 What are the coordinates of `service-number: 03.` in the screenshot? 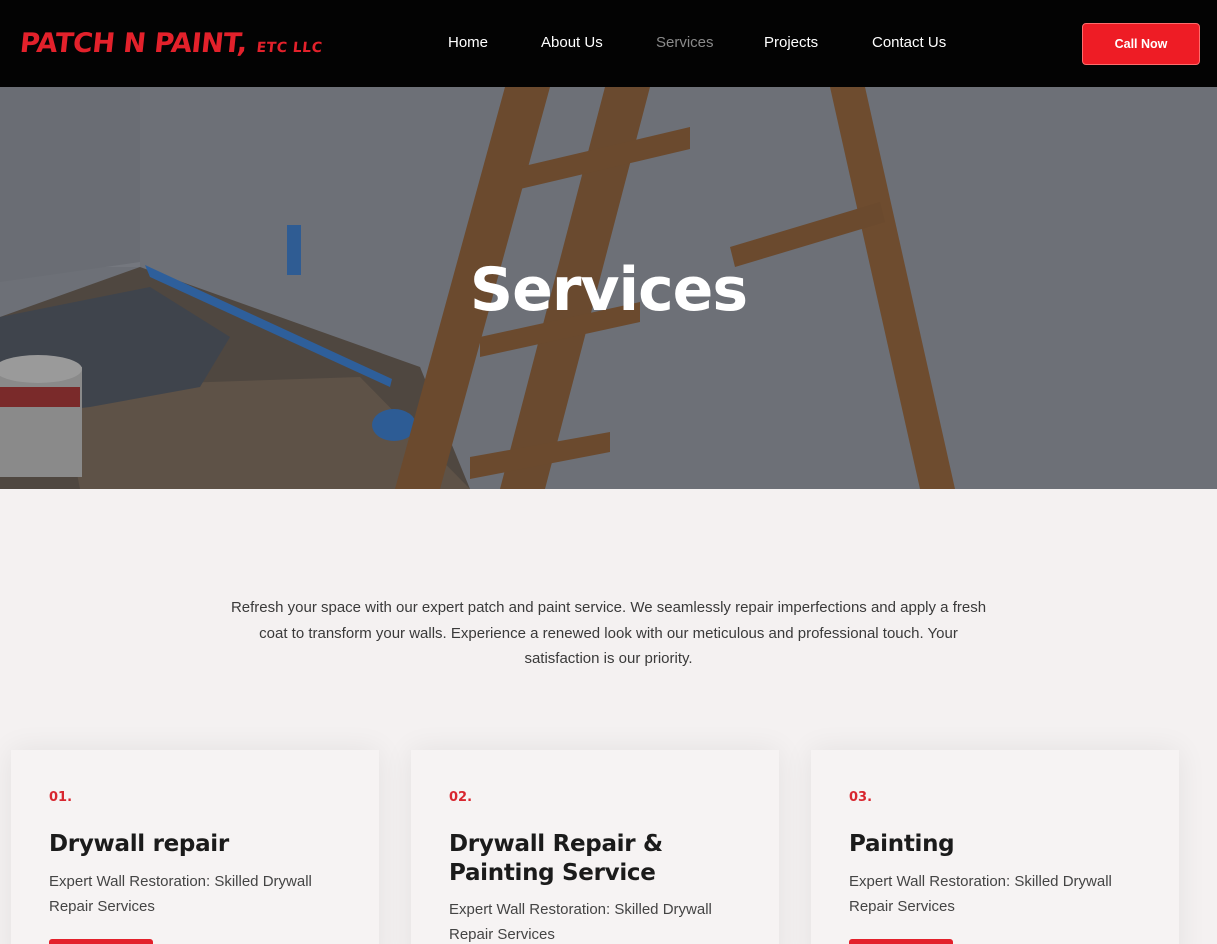 It's located at (861, 797).